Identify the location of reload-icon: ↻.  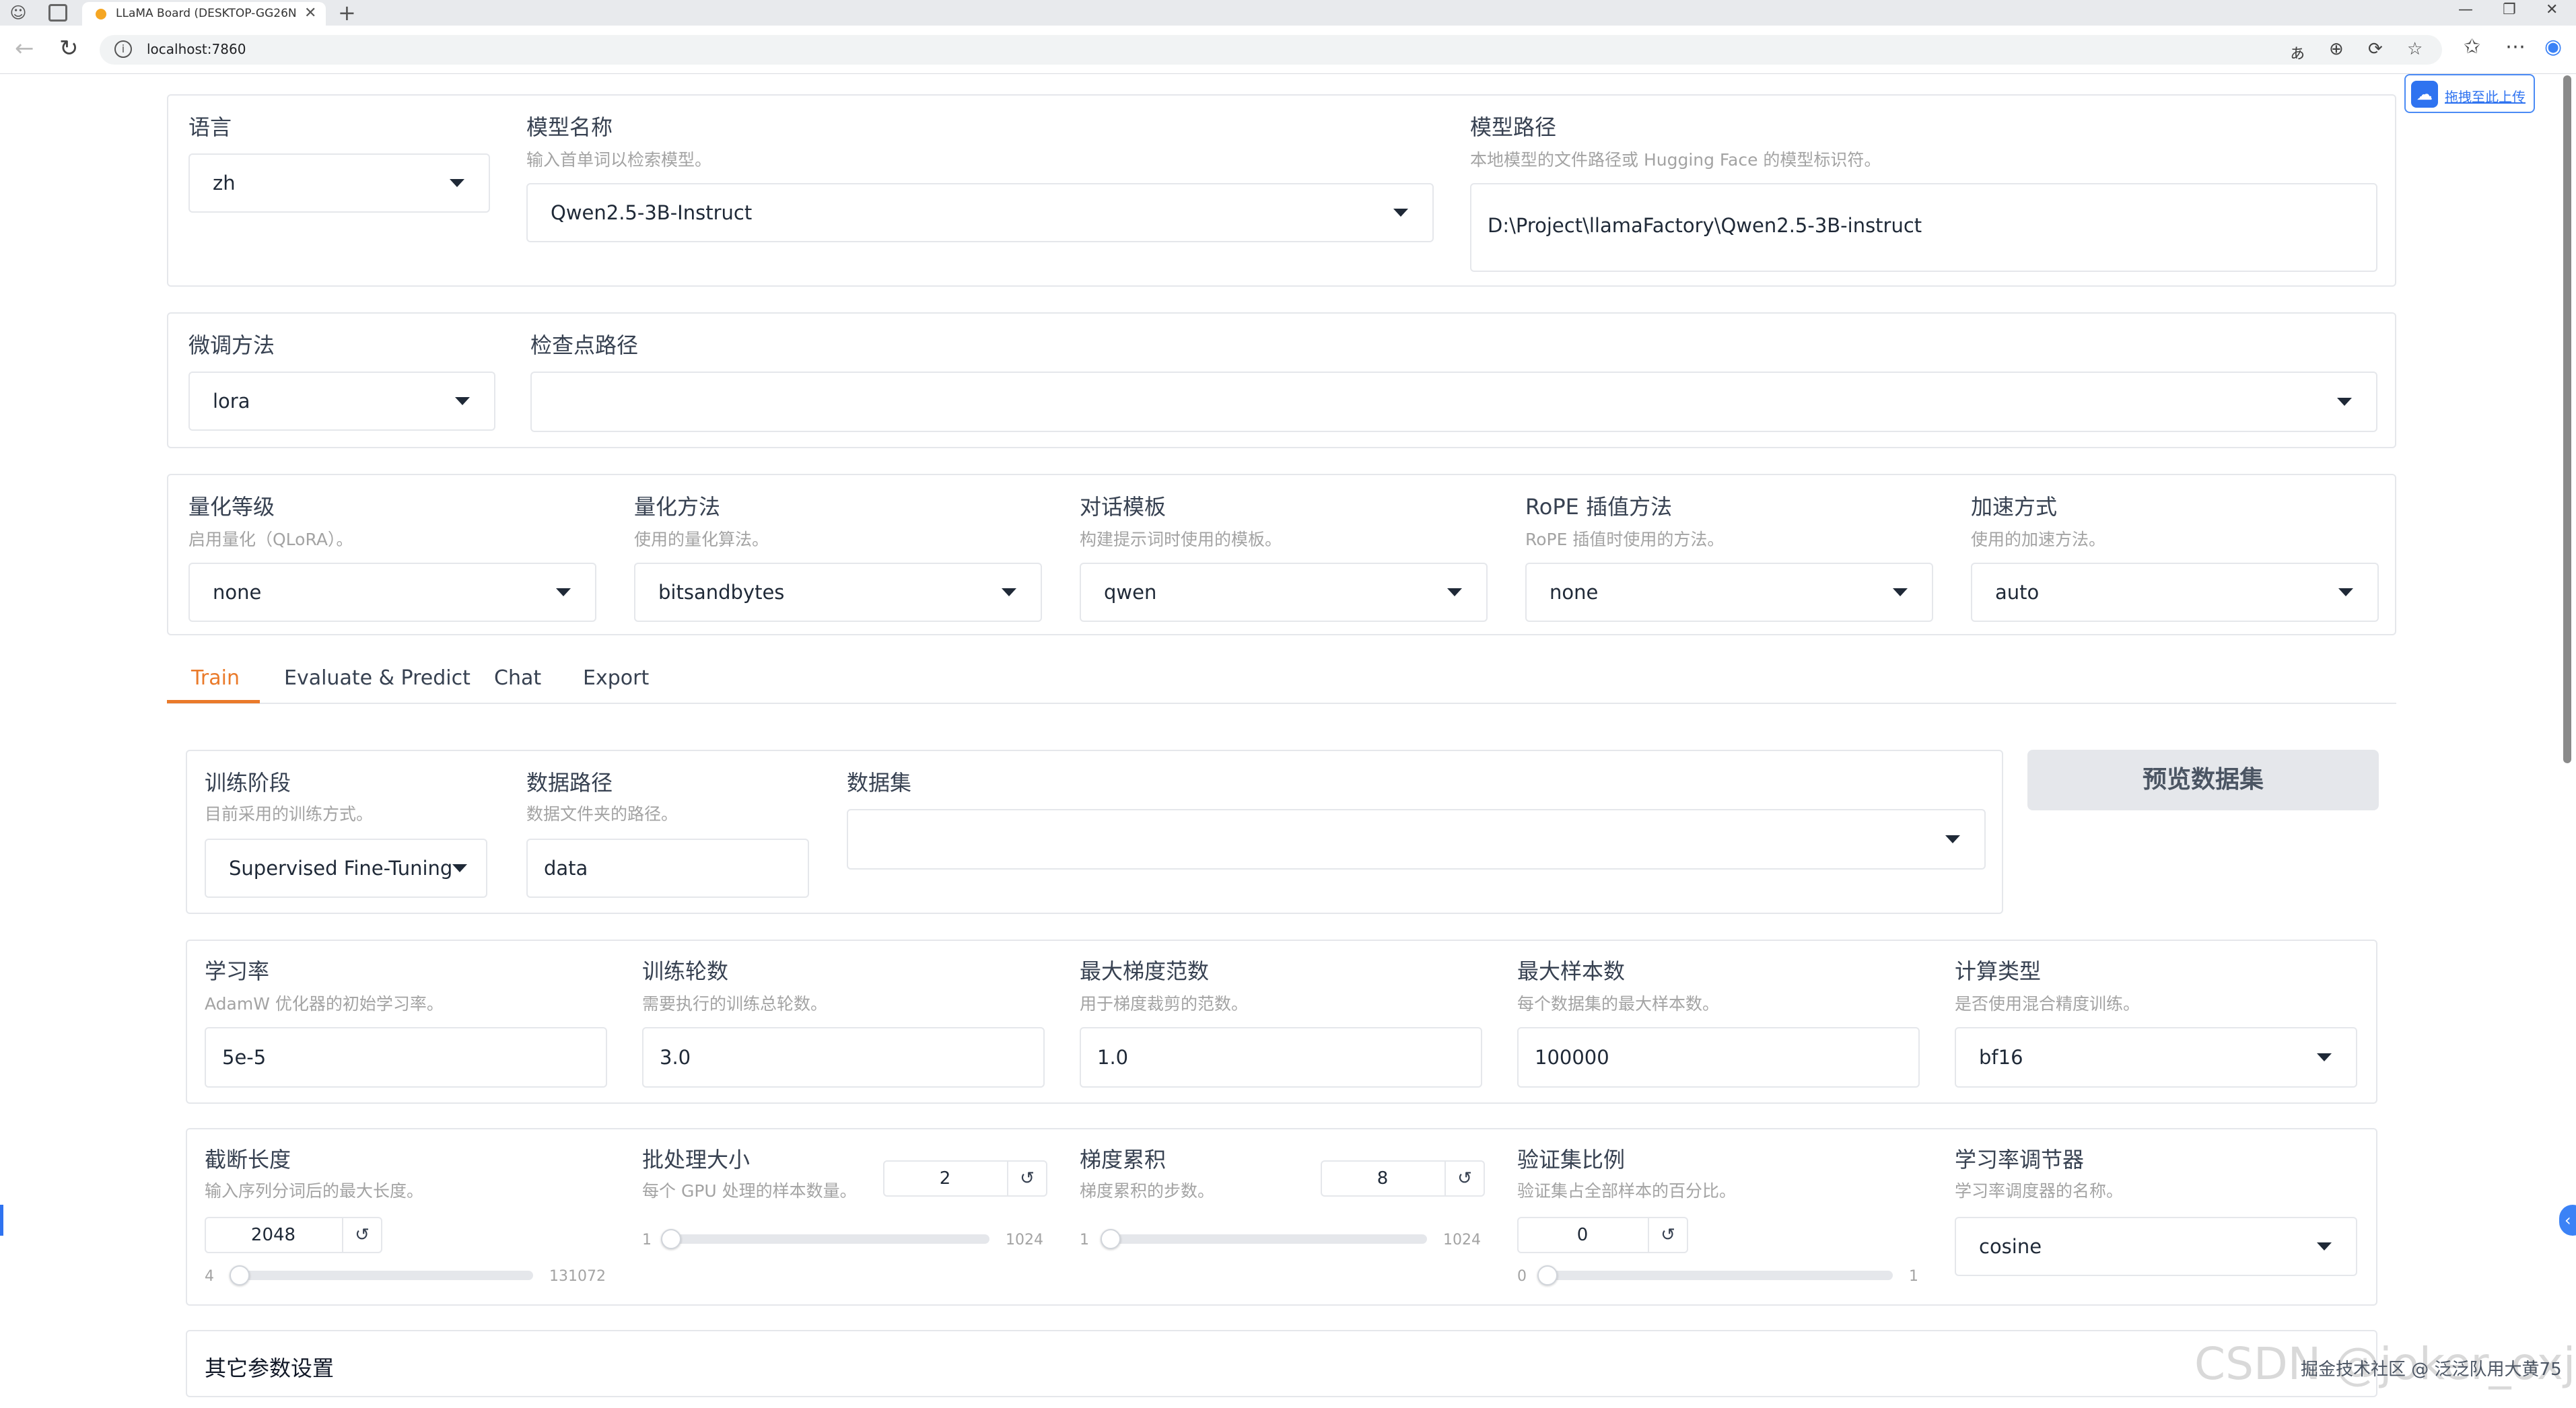
(69, 48).